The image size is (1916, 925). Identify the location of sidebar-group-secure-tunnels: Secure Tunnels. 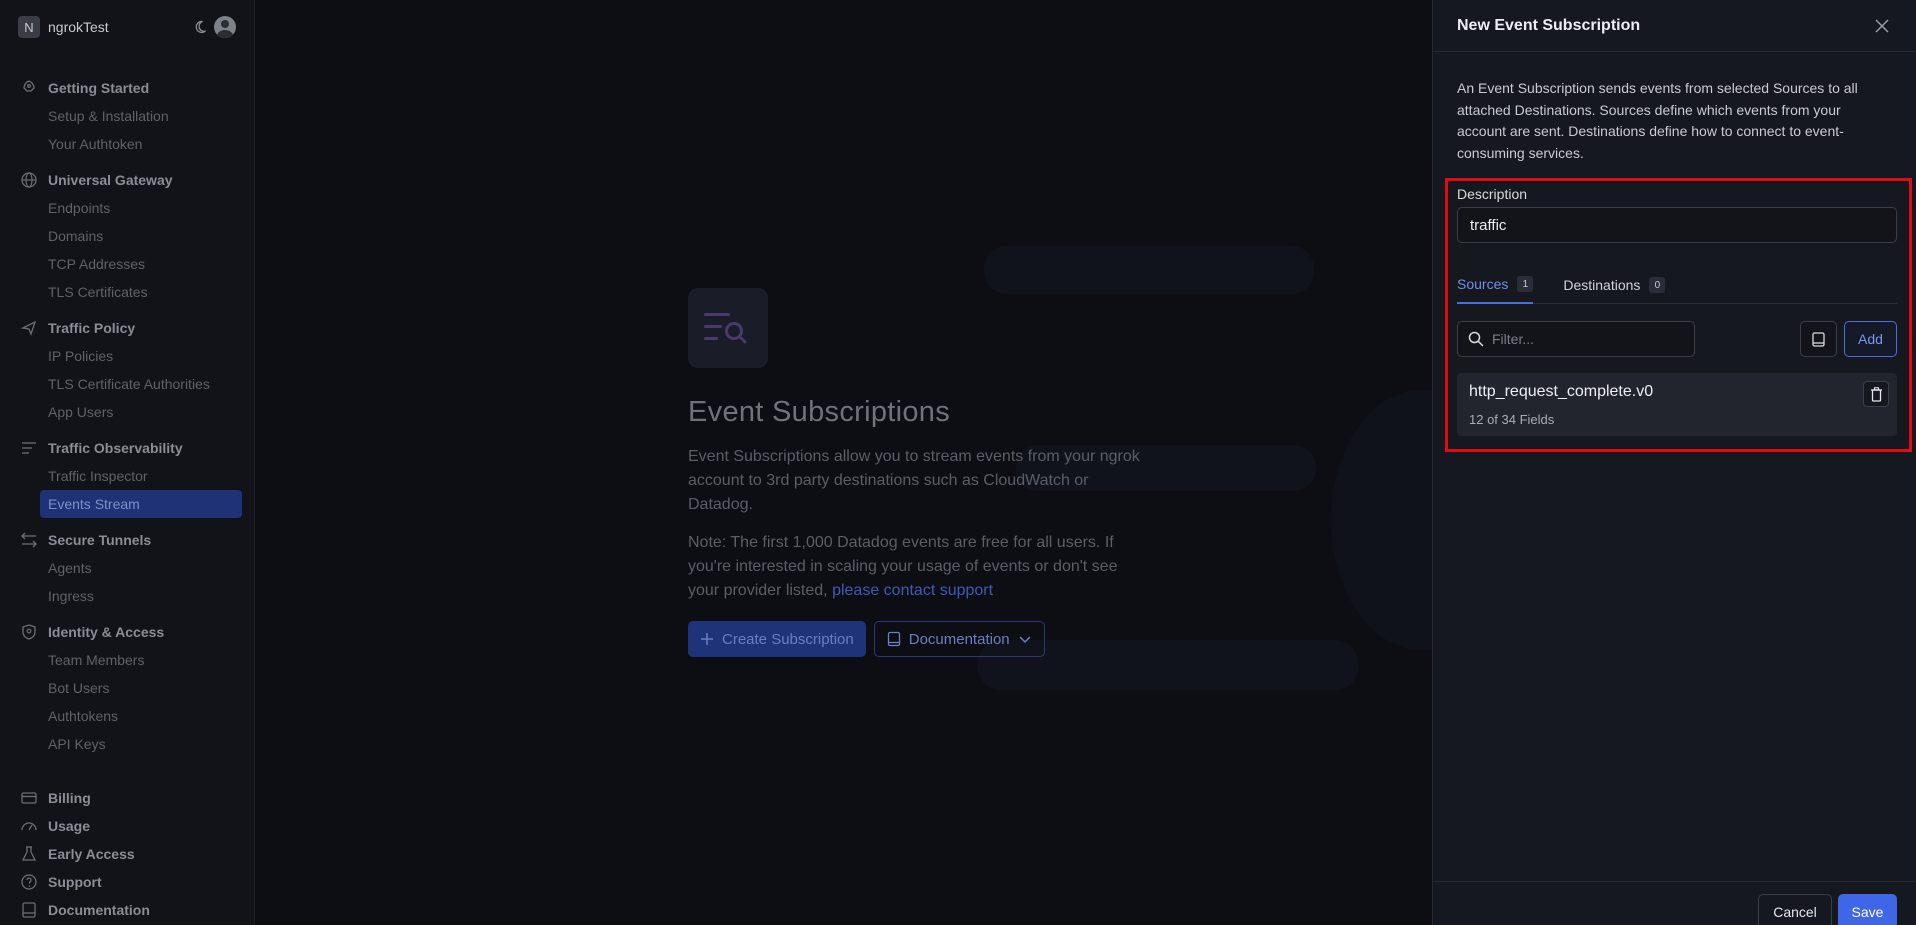
(127, 540).